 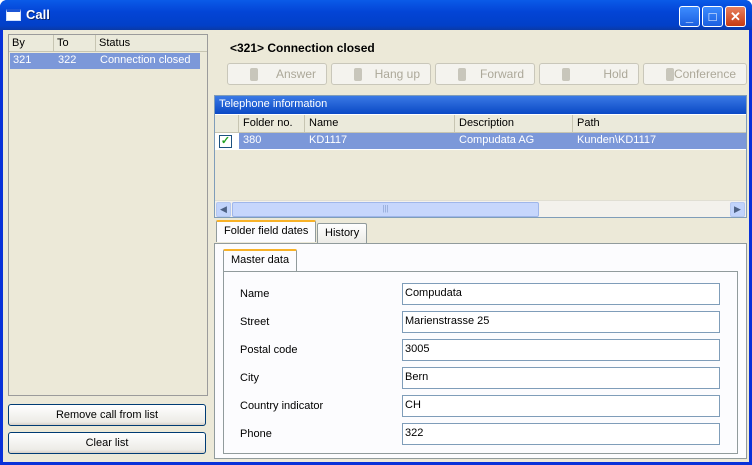 What do you see at coordinates (514, 141) in the screenshot?
I see `row-description: Compudata AG` at bounding box center [514, 141].